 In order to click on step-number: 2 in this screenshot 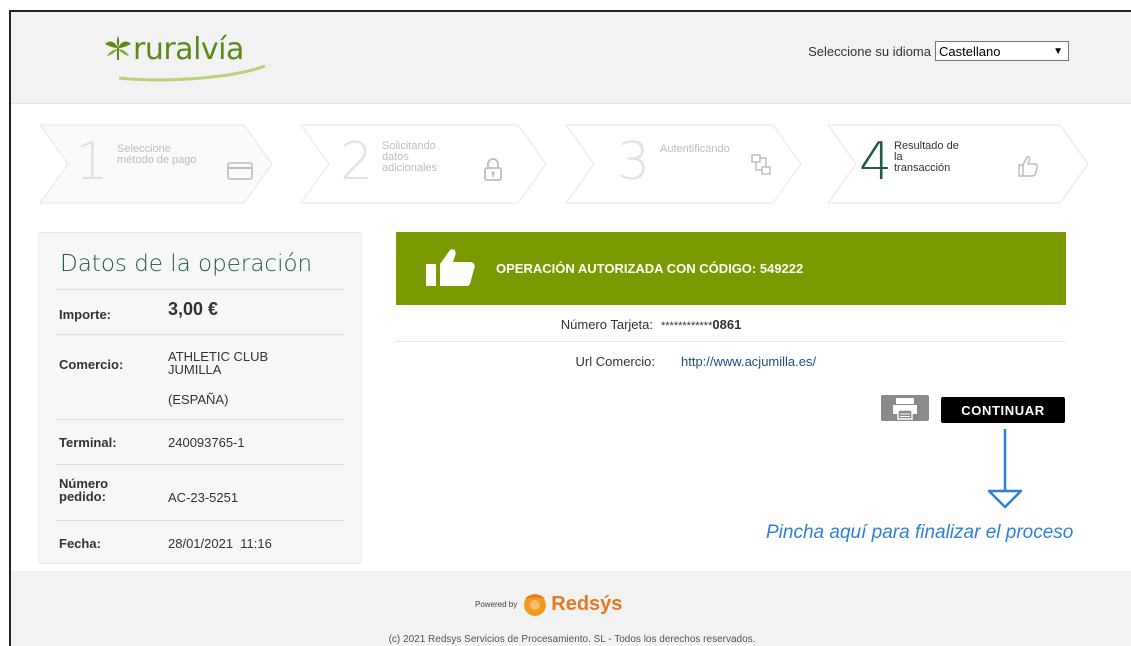, I will do `click(357, 162)`.